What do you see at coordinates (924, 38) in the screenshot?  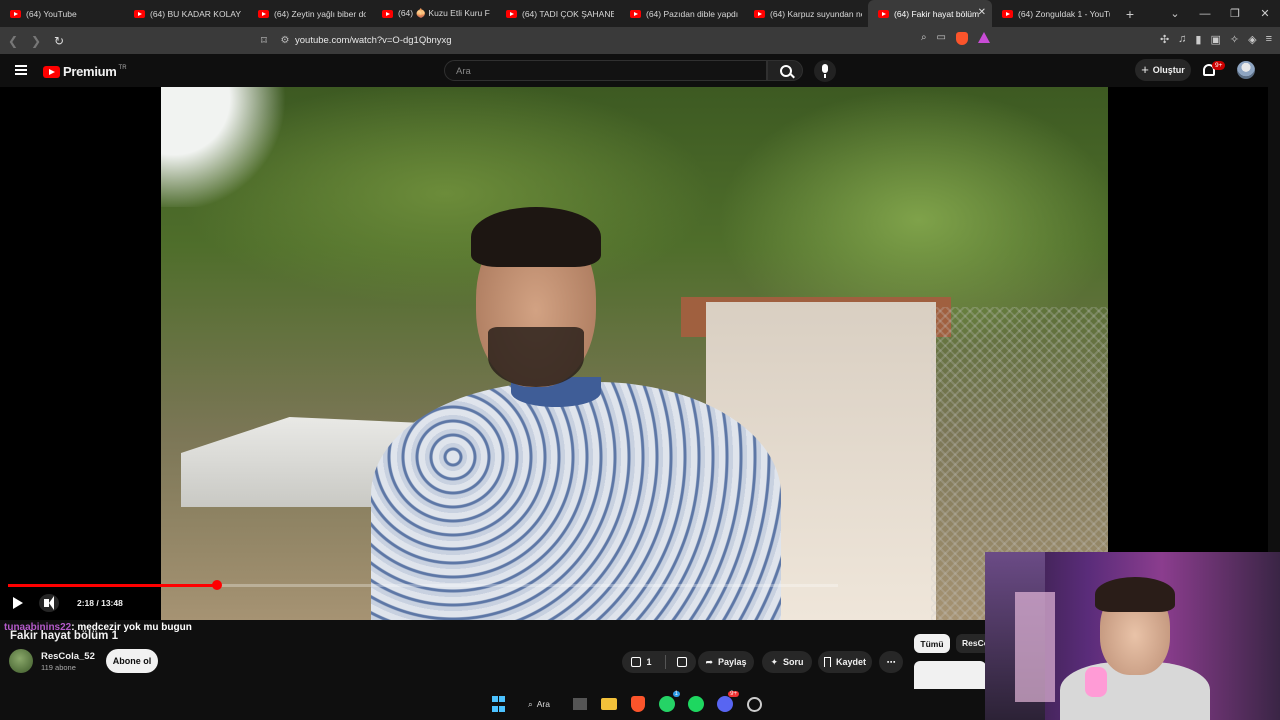 I see `zoom-icon: ⌕` at bounding box center [924, 38].